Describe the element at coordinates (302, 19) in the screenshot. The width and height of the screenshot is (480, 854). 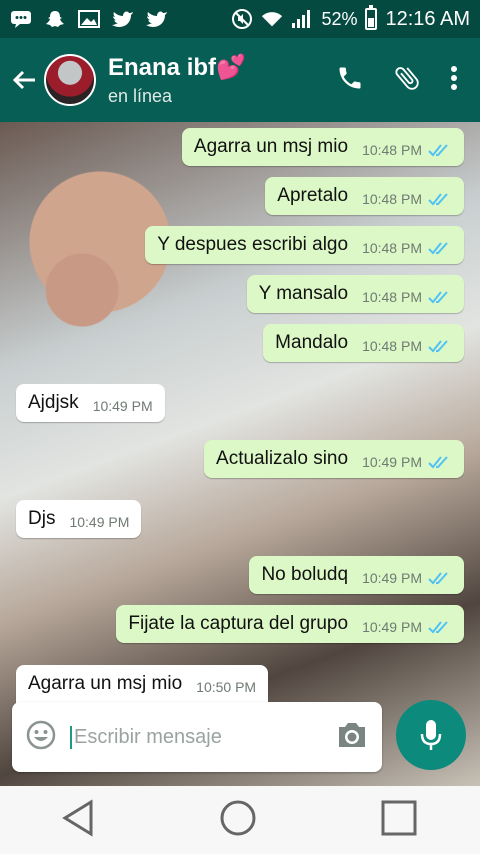
I see `signal-icon` at that location.